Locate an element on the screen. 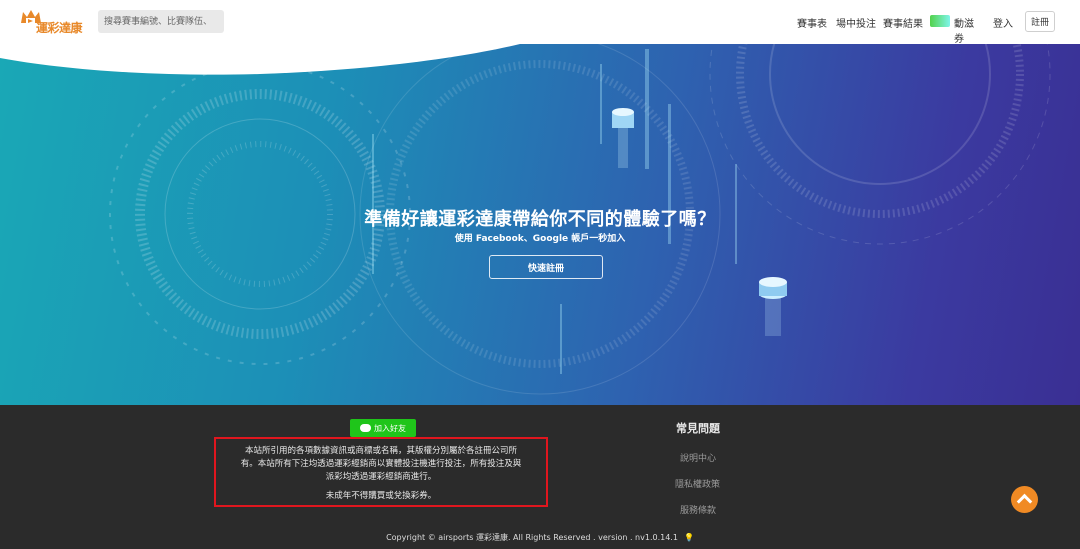 The height and width of the screenshot is (549, 1080). faq-heading: 常見問題 is located at coordinates (698, 428).